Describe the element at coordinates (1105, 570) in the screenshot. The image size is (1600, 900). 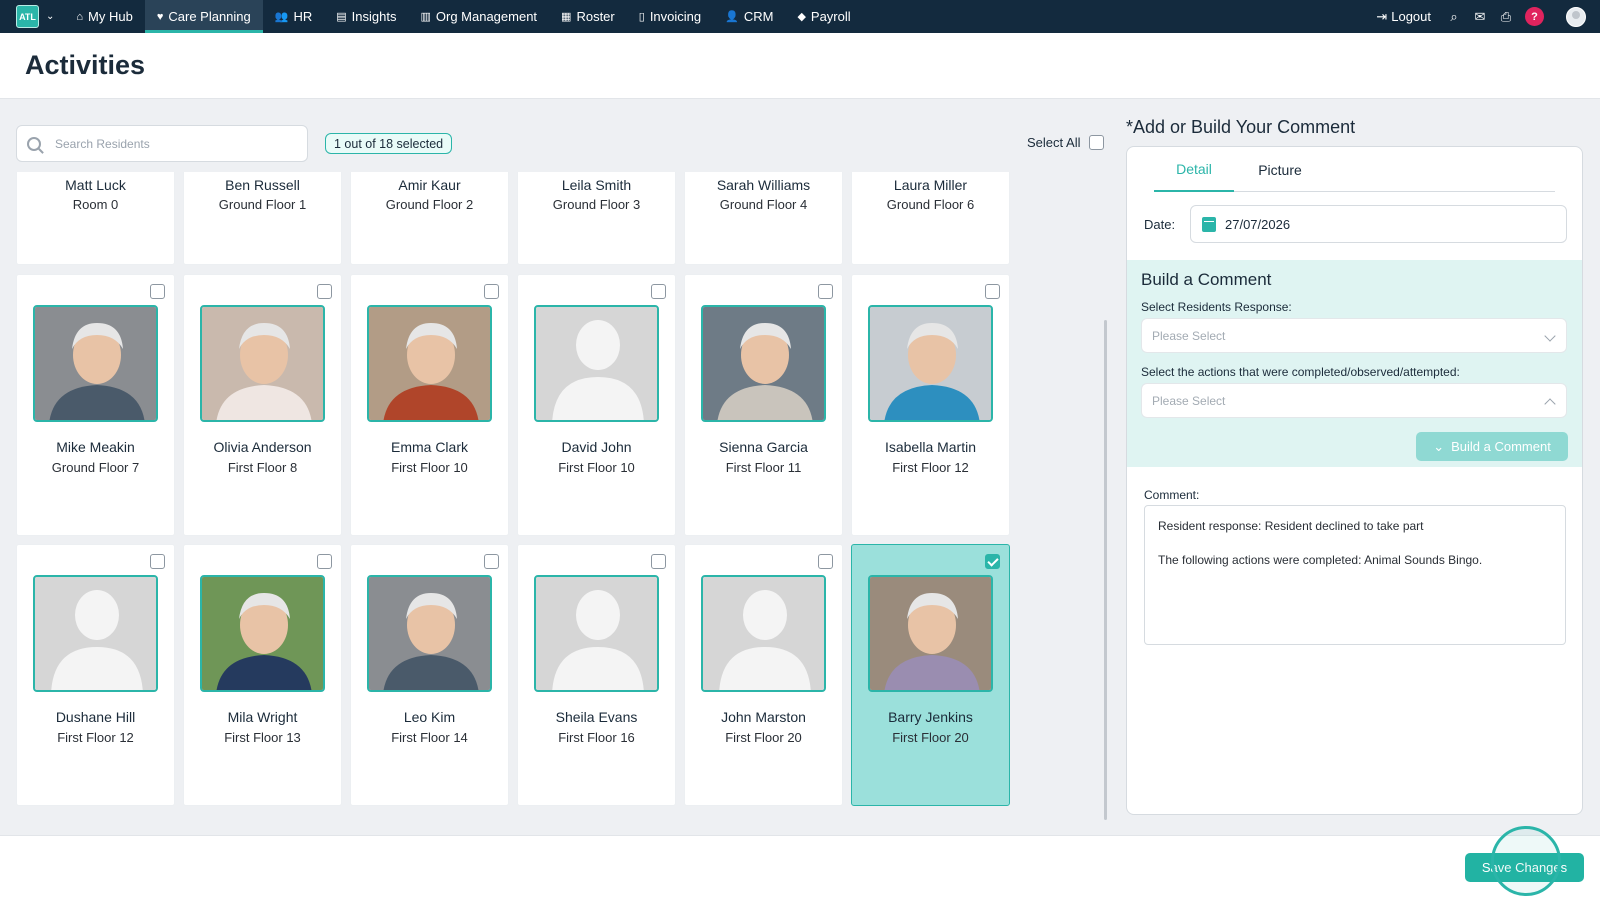
I see `scrollbar` at that location.